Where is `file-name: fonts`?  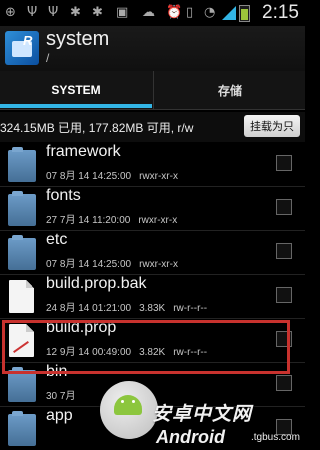 file-name: fonts is located at coordinates (63, 195).